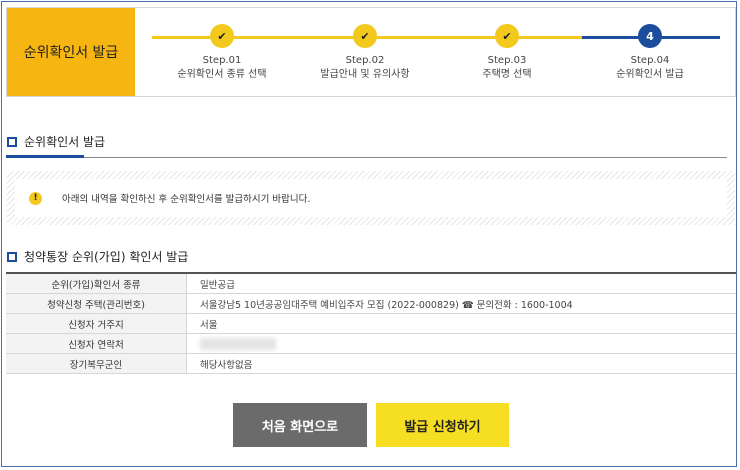 This screenshot has height=470, width=740. Describe the element at coordinates (96, 363) in the screenshot. I see `row-label: 장기복무군인` at that location.